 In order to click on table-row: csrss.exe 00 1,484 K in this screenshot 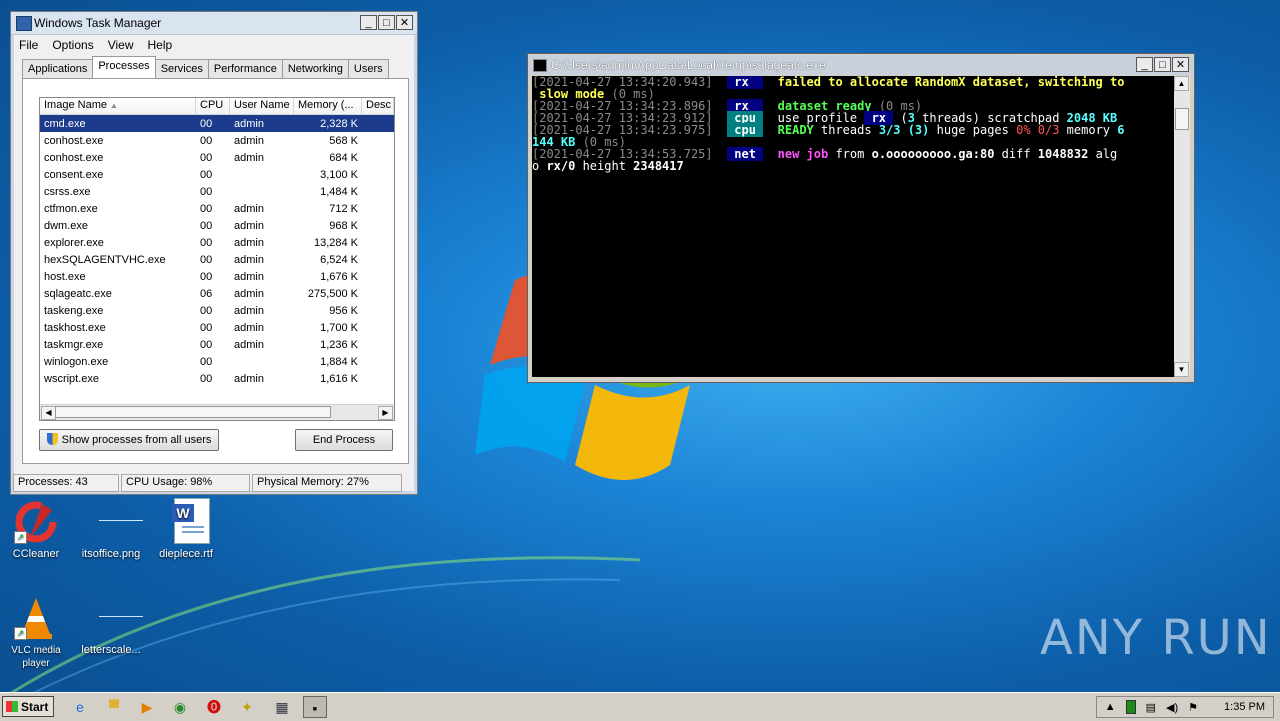, I will do `click(217, 191)`.